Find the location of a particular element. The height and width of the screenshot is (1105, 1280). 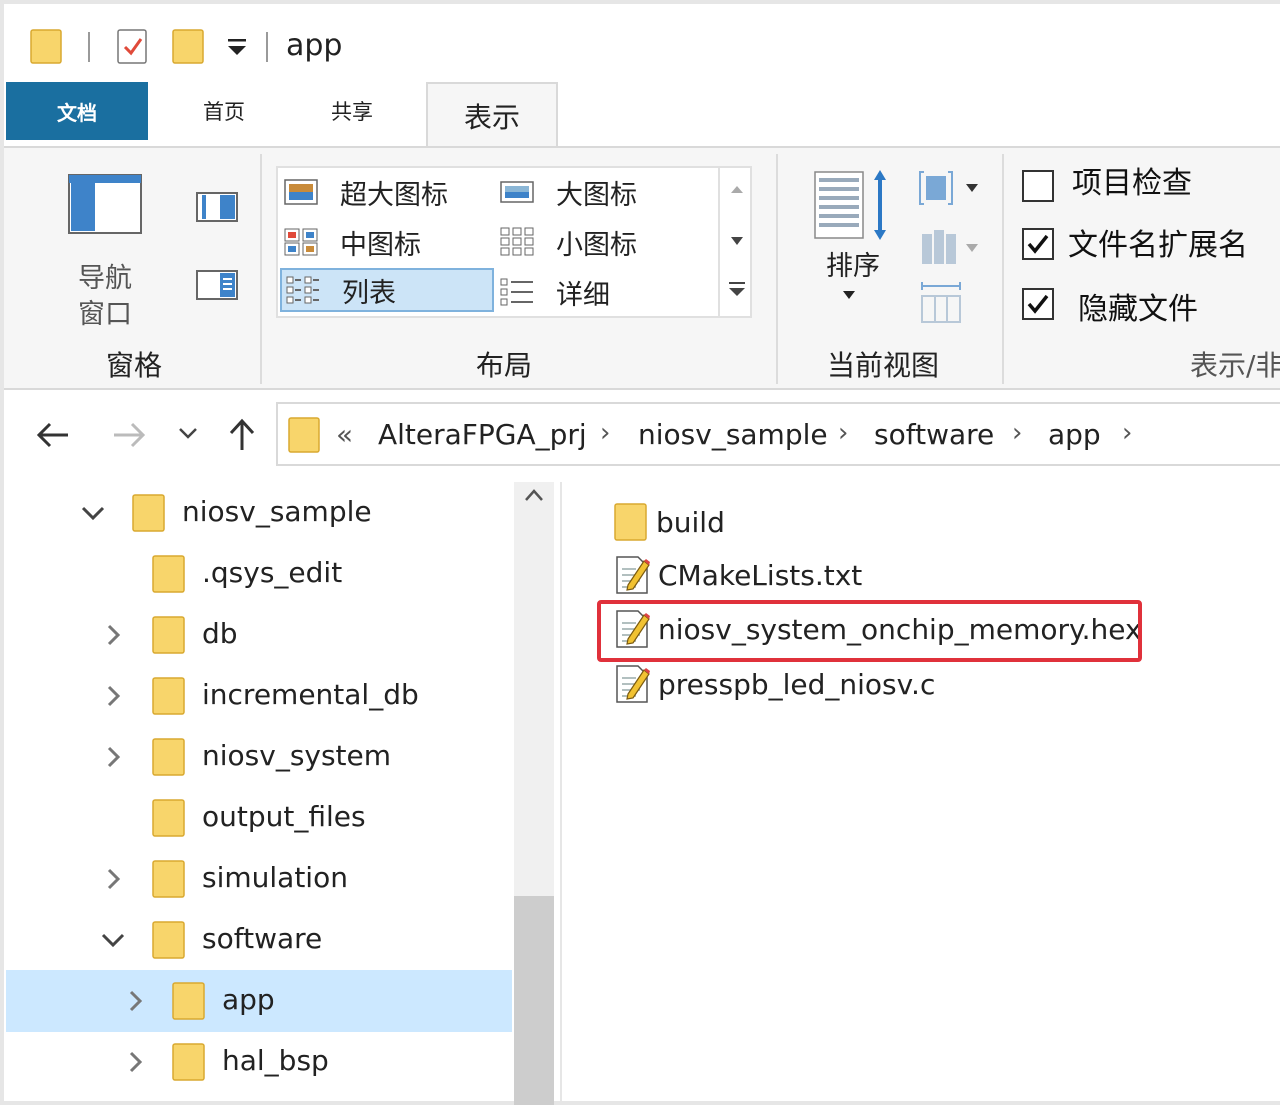

file-item: presspb_led_niosv.c is located at coordinates (774, 684).